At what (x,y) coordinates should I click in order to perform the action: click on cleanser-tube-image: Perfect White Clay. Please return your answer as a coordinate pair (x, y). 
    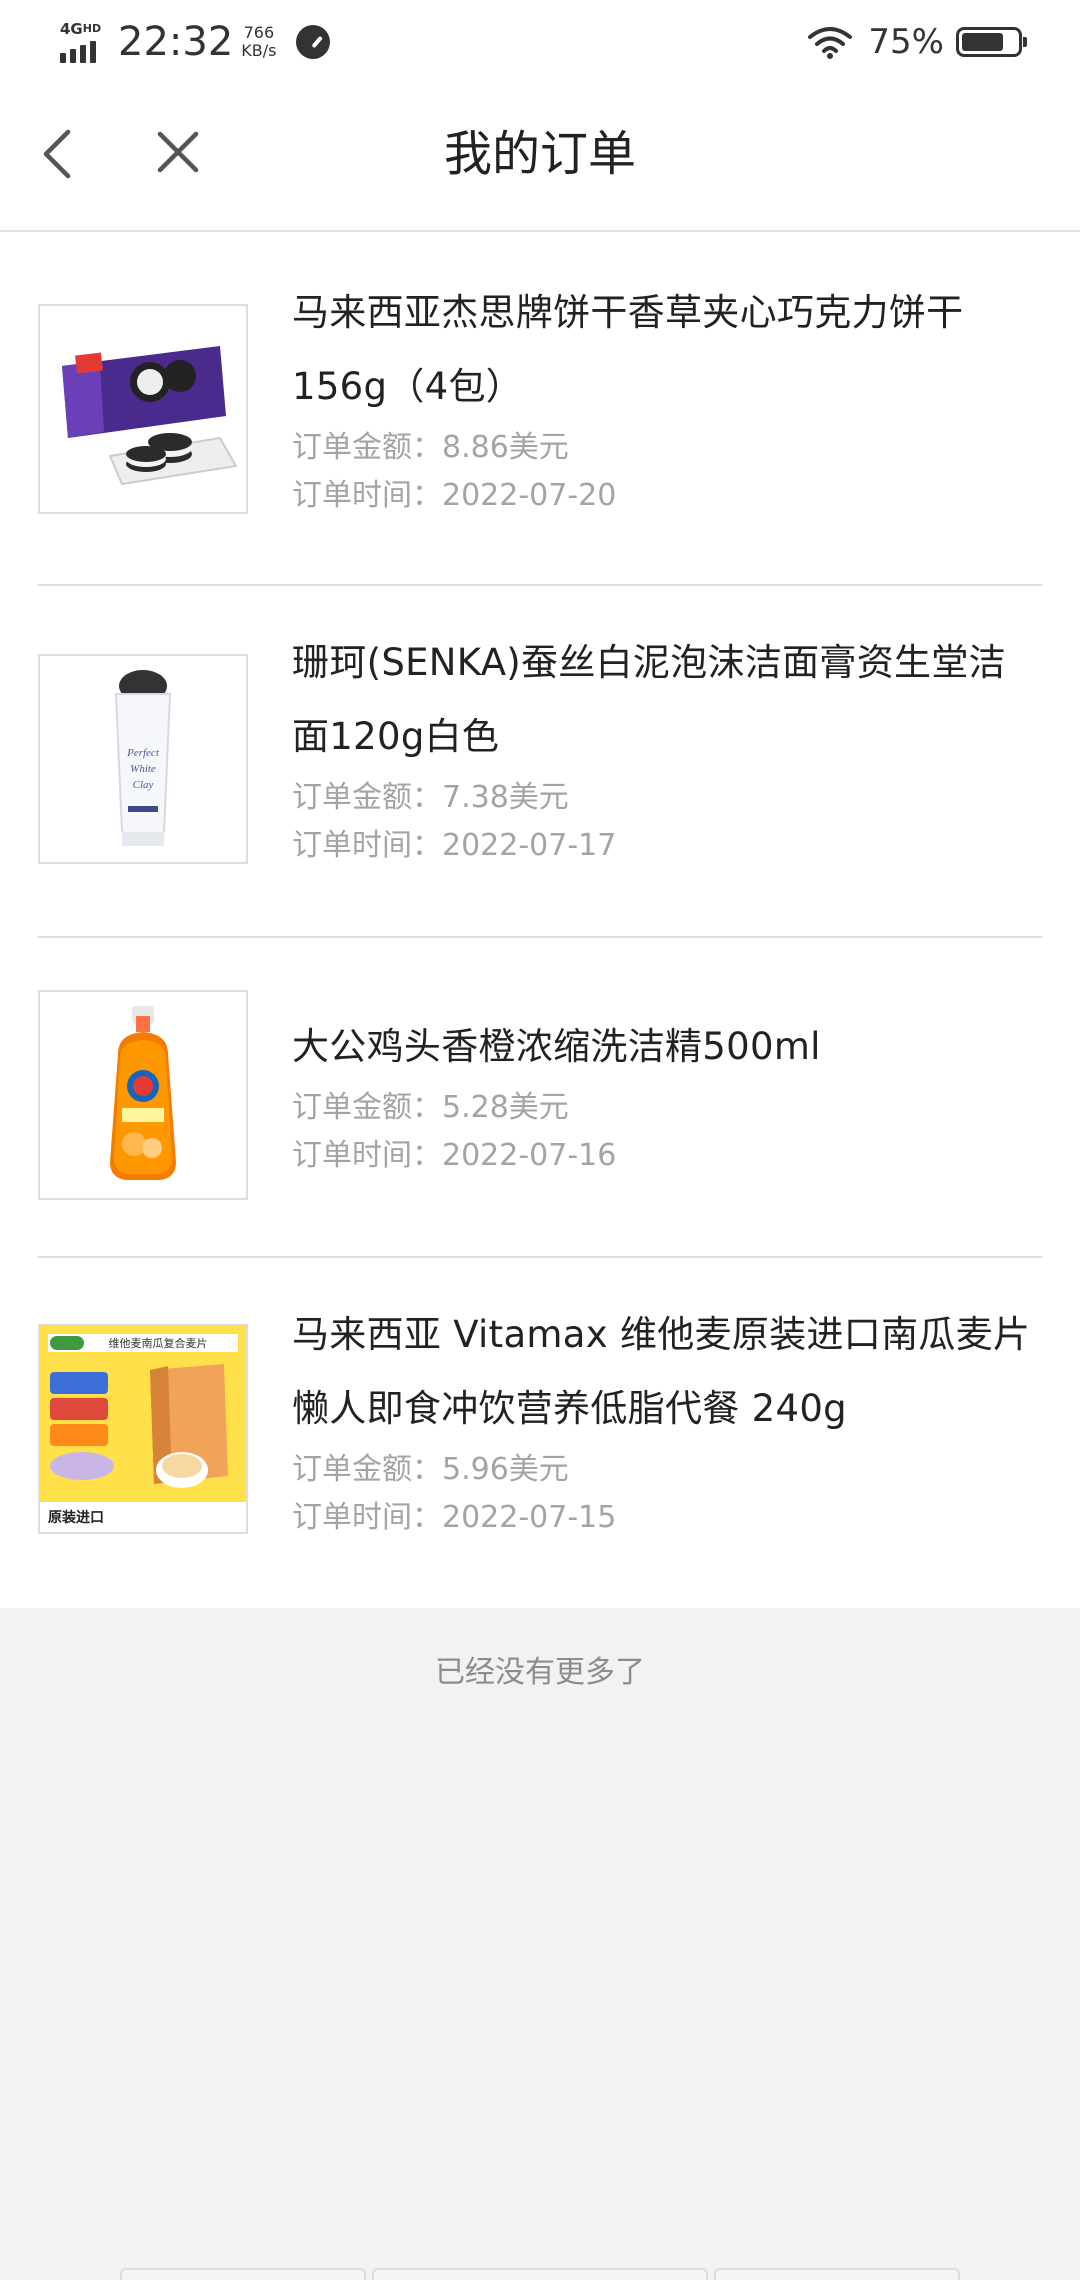
    Looking at the image, I should click on (143, 759).